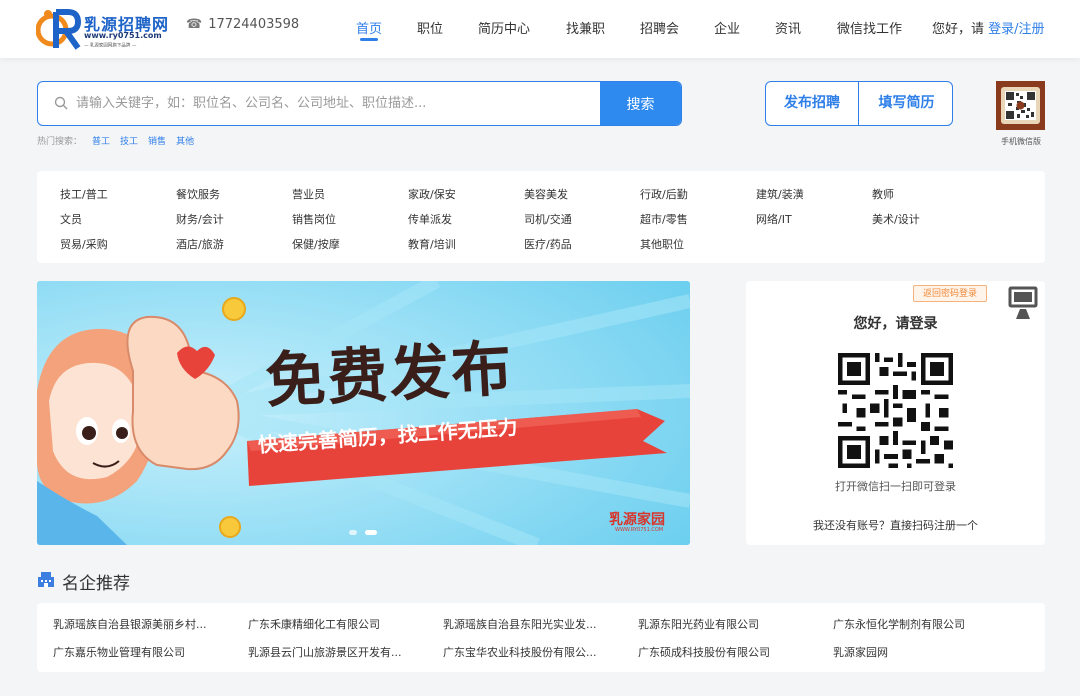 The image size is (1080, 696). What do you see at coordinates (371, 532) in the screenshot?
I see `carousel-dot-active` at bounding box center [371, 532].